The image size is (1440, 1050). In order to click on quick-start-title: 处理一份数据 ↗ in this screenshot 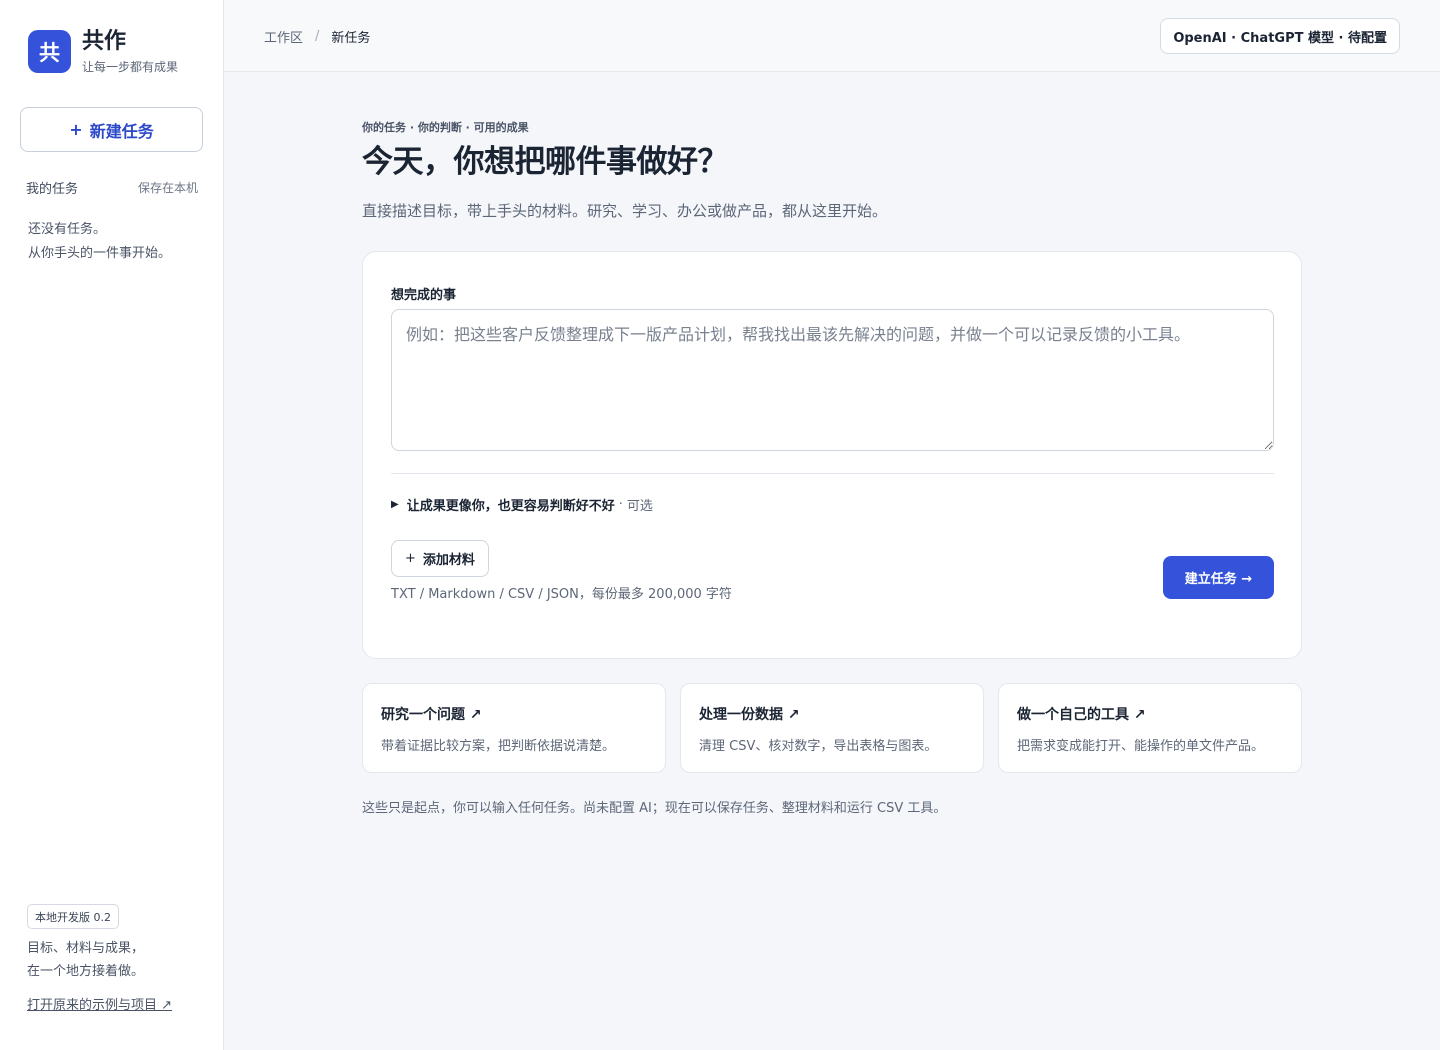, I will do `click(749, 715)`.